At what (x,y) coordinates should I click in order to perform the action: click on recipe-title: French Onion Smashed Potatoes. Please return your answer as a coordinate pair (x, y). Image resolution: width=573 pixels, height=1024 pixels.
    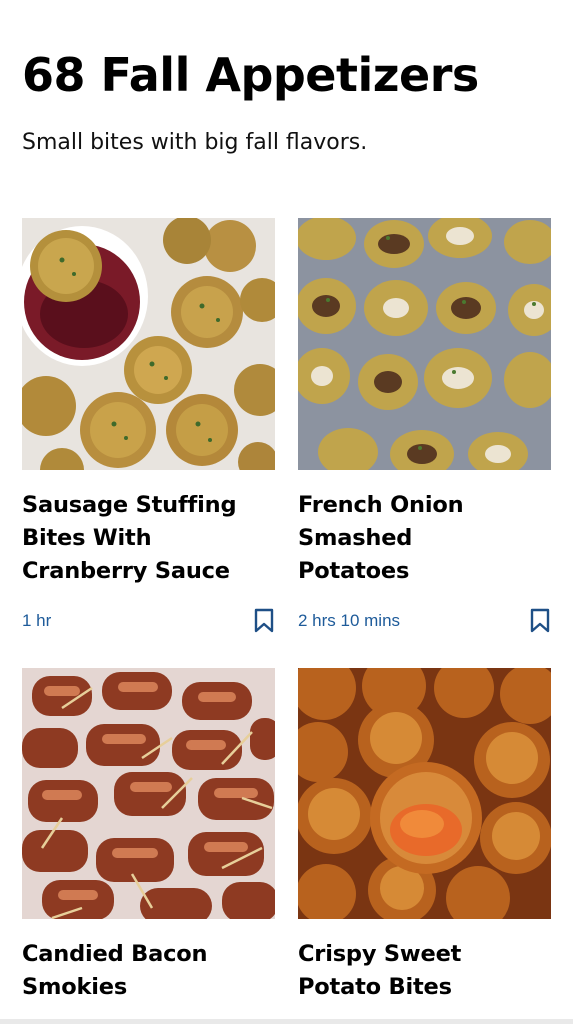
    Looking at the image, I should click on (424, 538).